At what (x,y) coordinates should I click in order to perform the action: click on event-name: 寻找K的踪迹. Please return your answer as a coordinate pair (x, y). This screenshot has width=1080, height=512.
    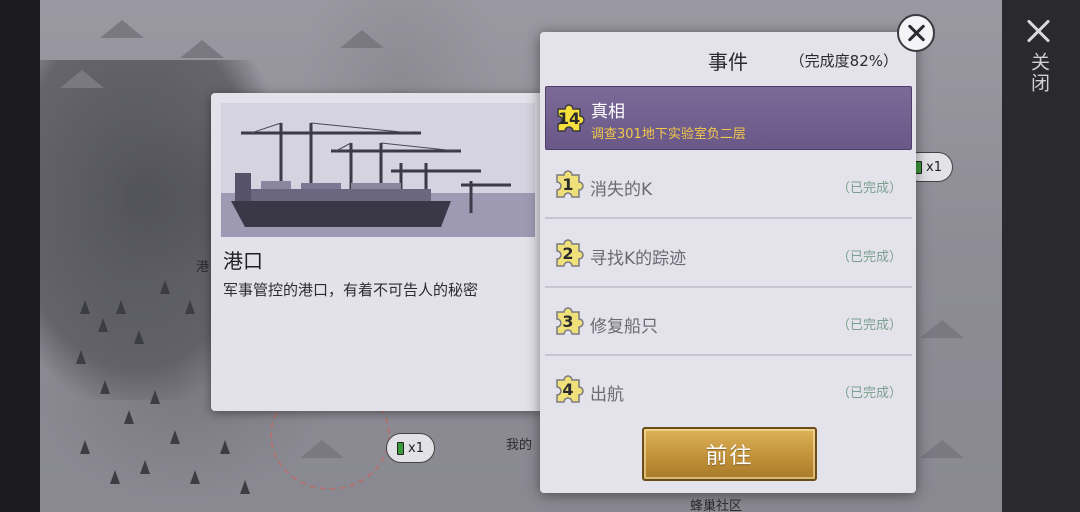
    Looking at the image, I should click on (638, 259).